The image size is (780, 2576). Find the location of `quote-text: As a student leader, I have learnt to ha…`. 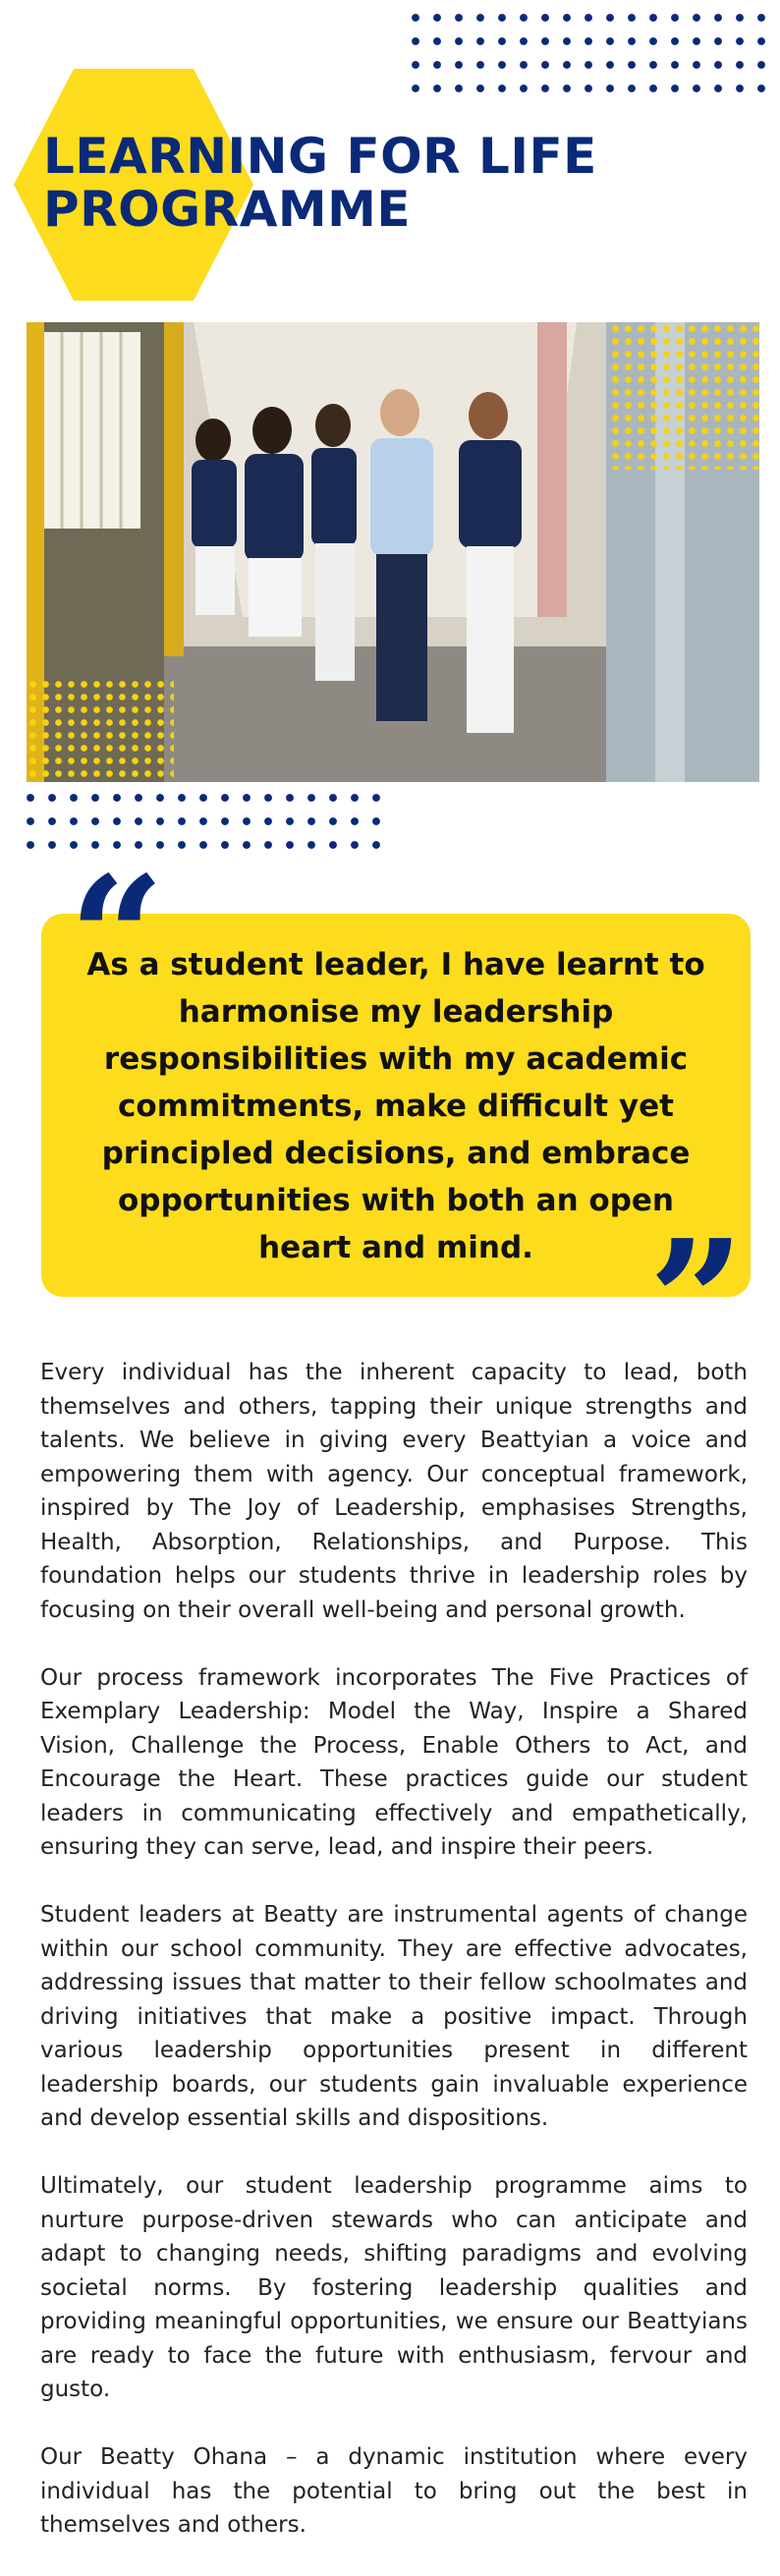

quote-text: As a student leader, I have learnt to ha… is located at coordinates (395, 1106).